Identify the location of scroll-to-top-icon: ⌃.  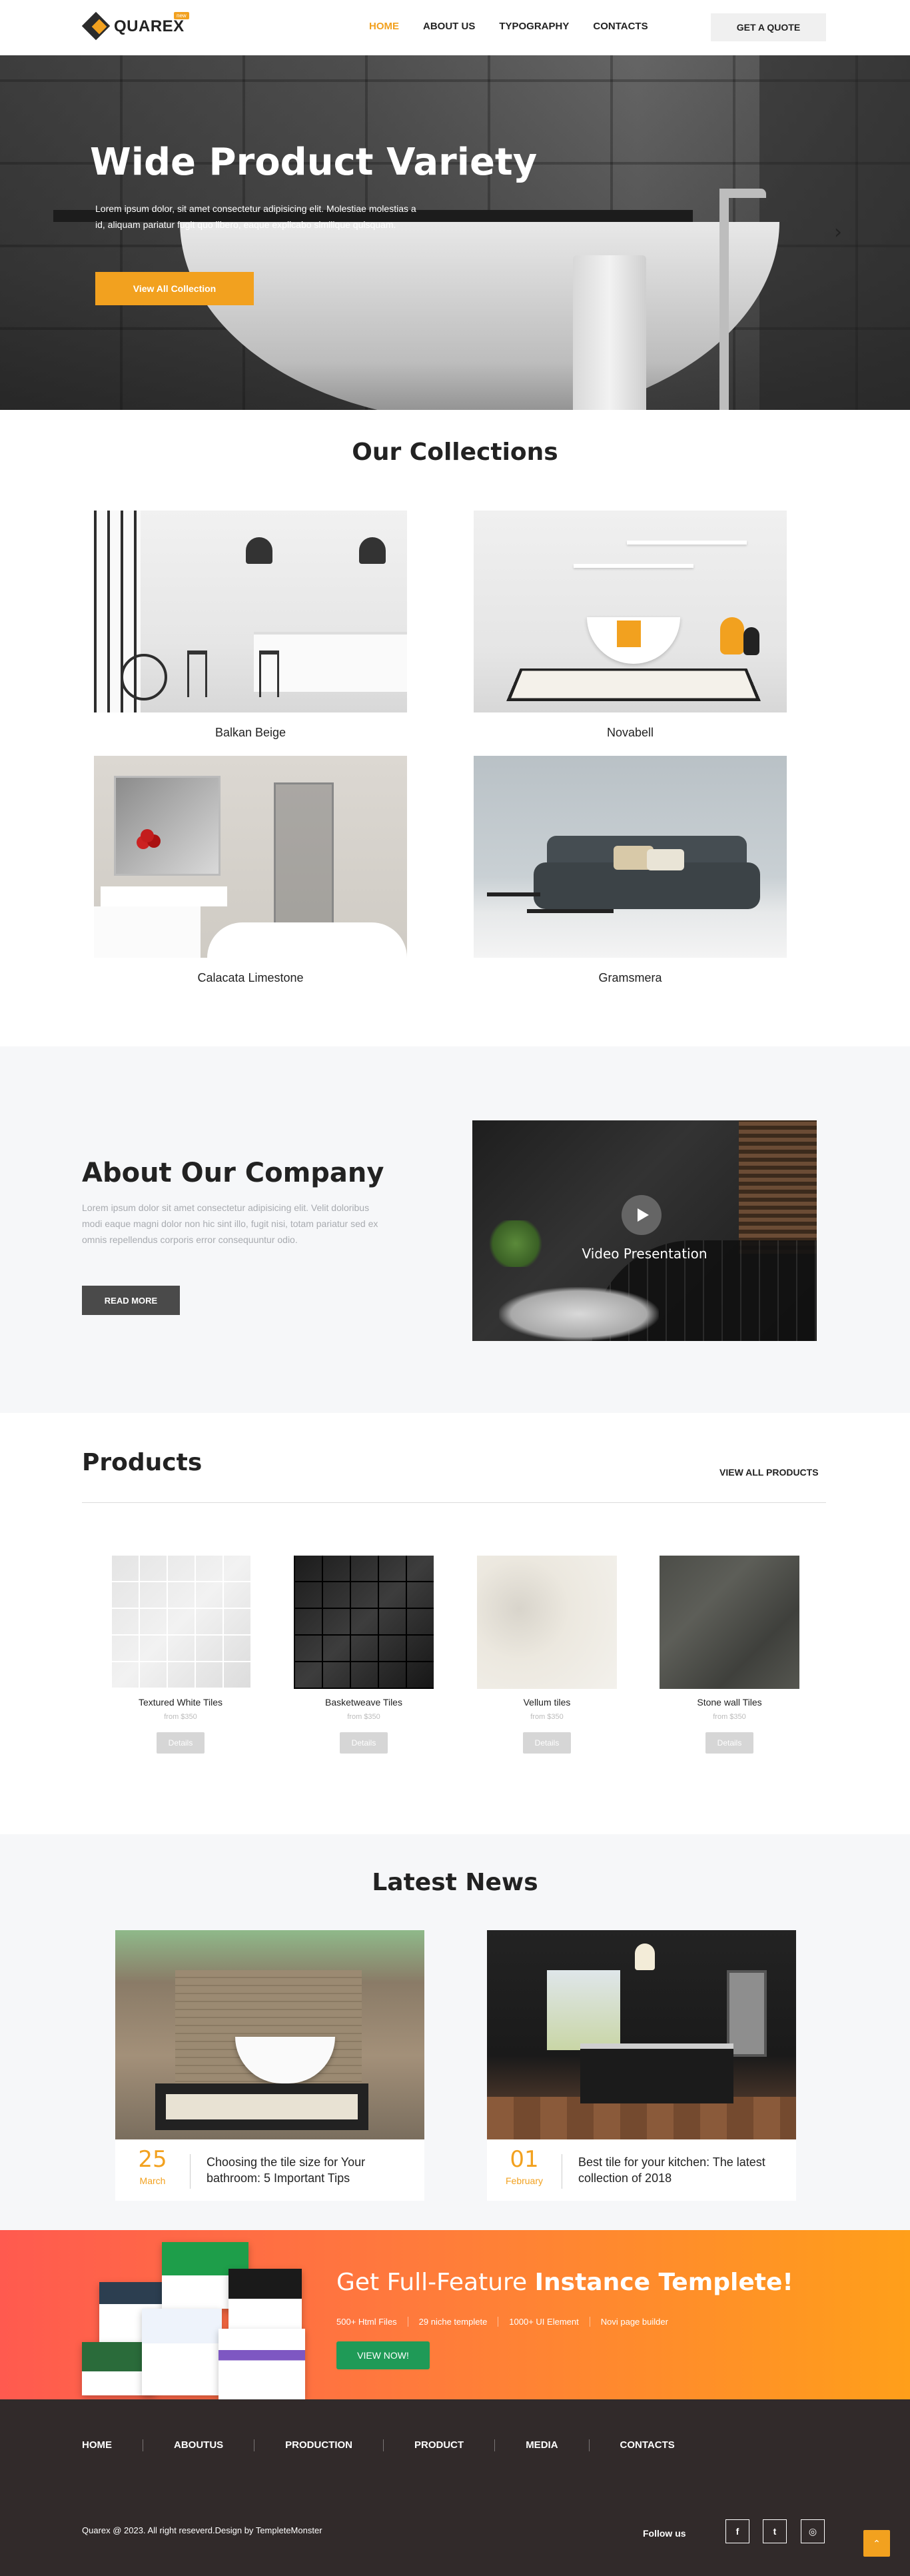
(876, 2543).